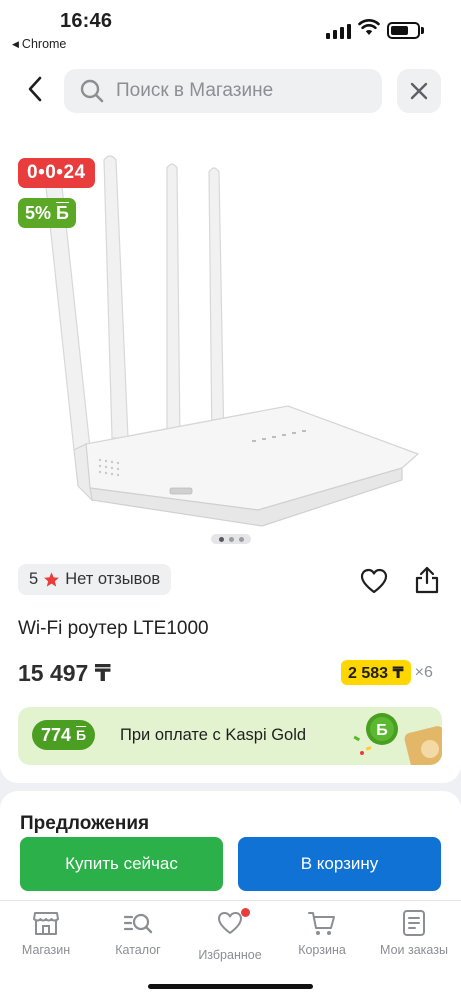  I want to click on notification-dot, so click(245, 912).